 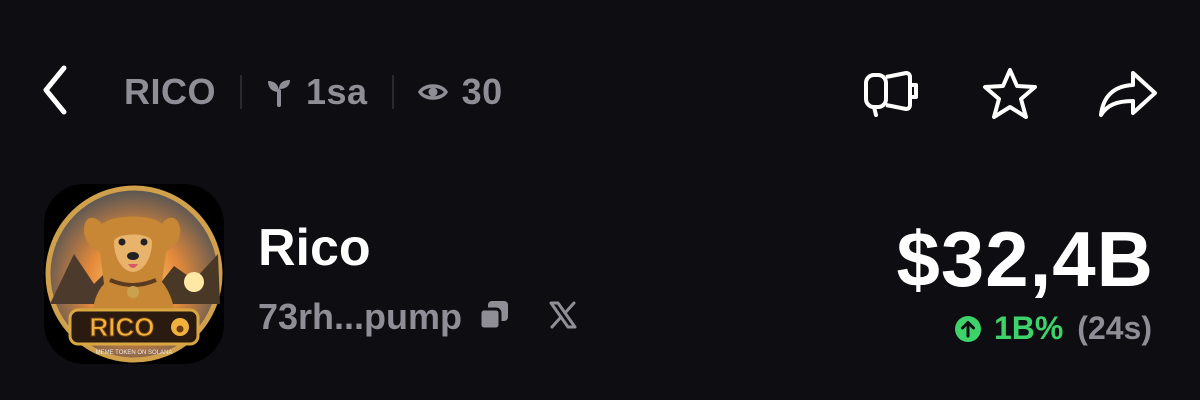 What do you see at coordinates (337, 91) in the screenshot?
I see `age-label: 1sa` at bounding box center [337, 91].